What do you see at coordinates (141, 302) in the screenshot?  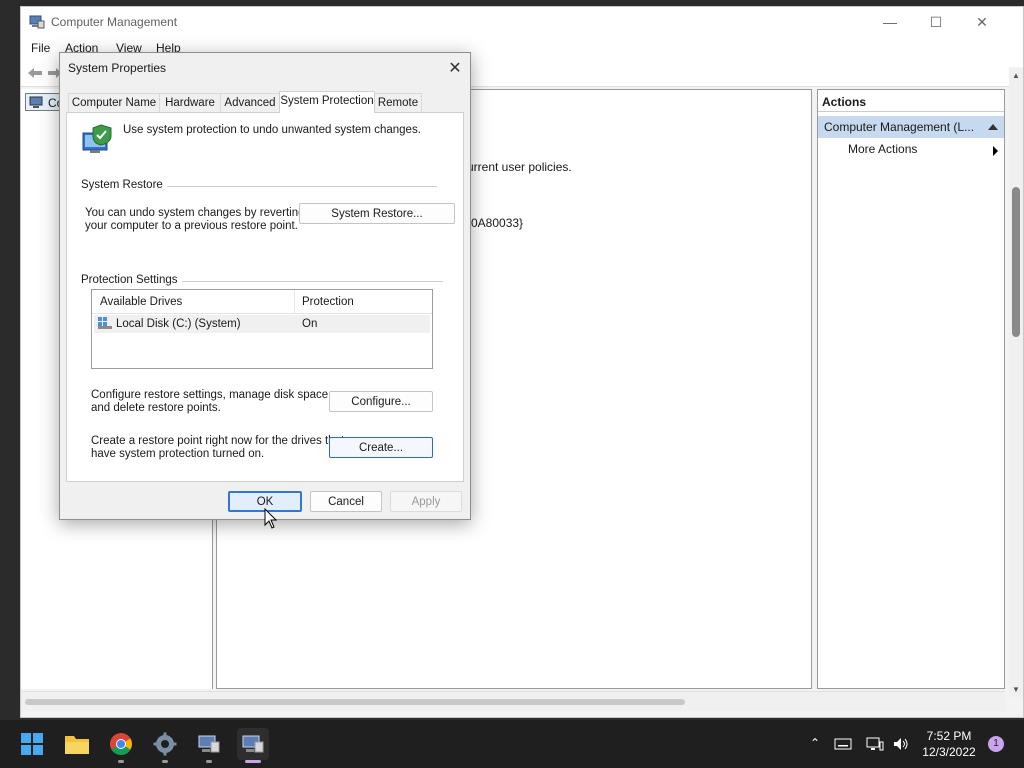 I see `column-header-drives: Available Drives` at bounding box center [141, 302].